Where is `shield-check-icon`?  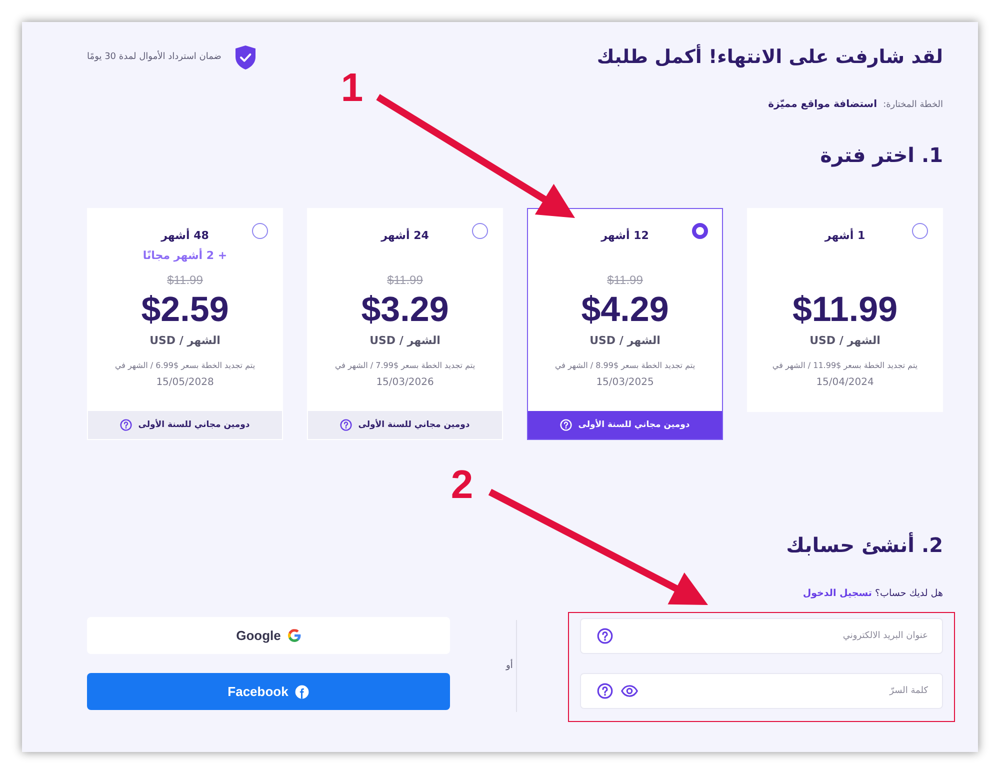 shield-check-icon is located at coordinates (245, 57).